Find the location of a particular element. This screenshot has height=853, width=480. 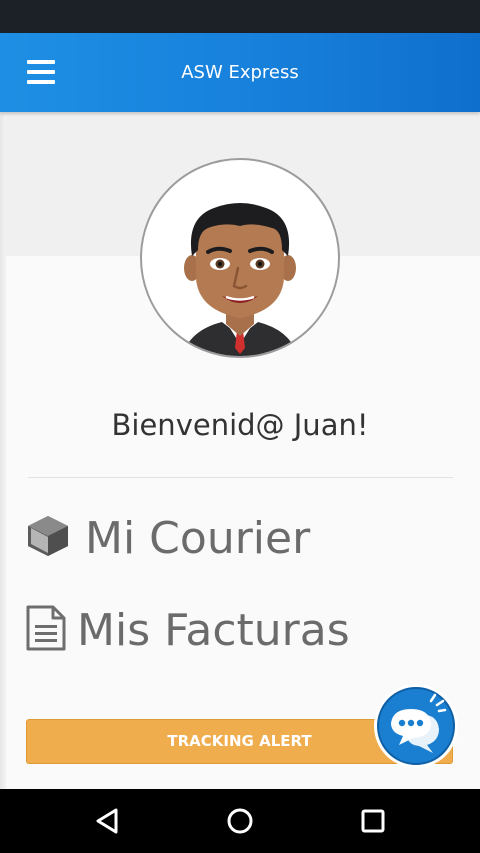

home-circle-icon is located at coordinates (240, 821).